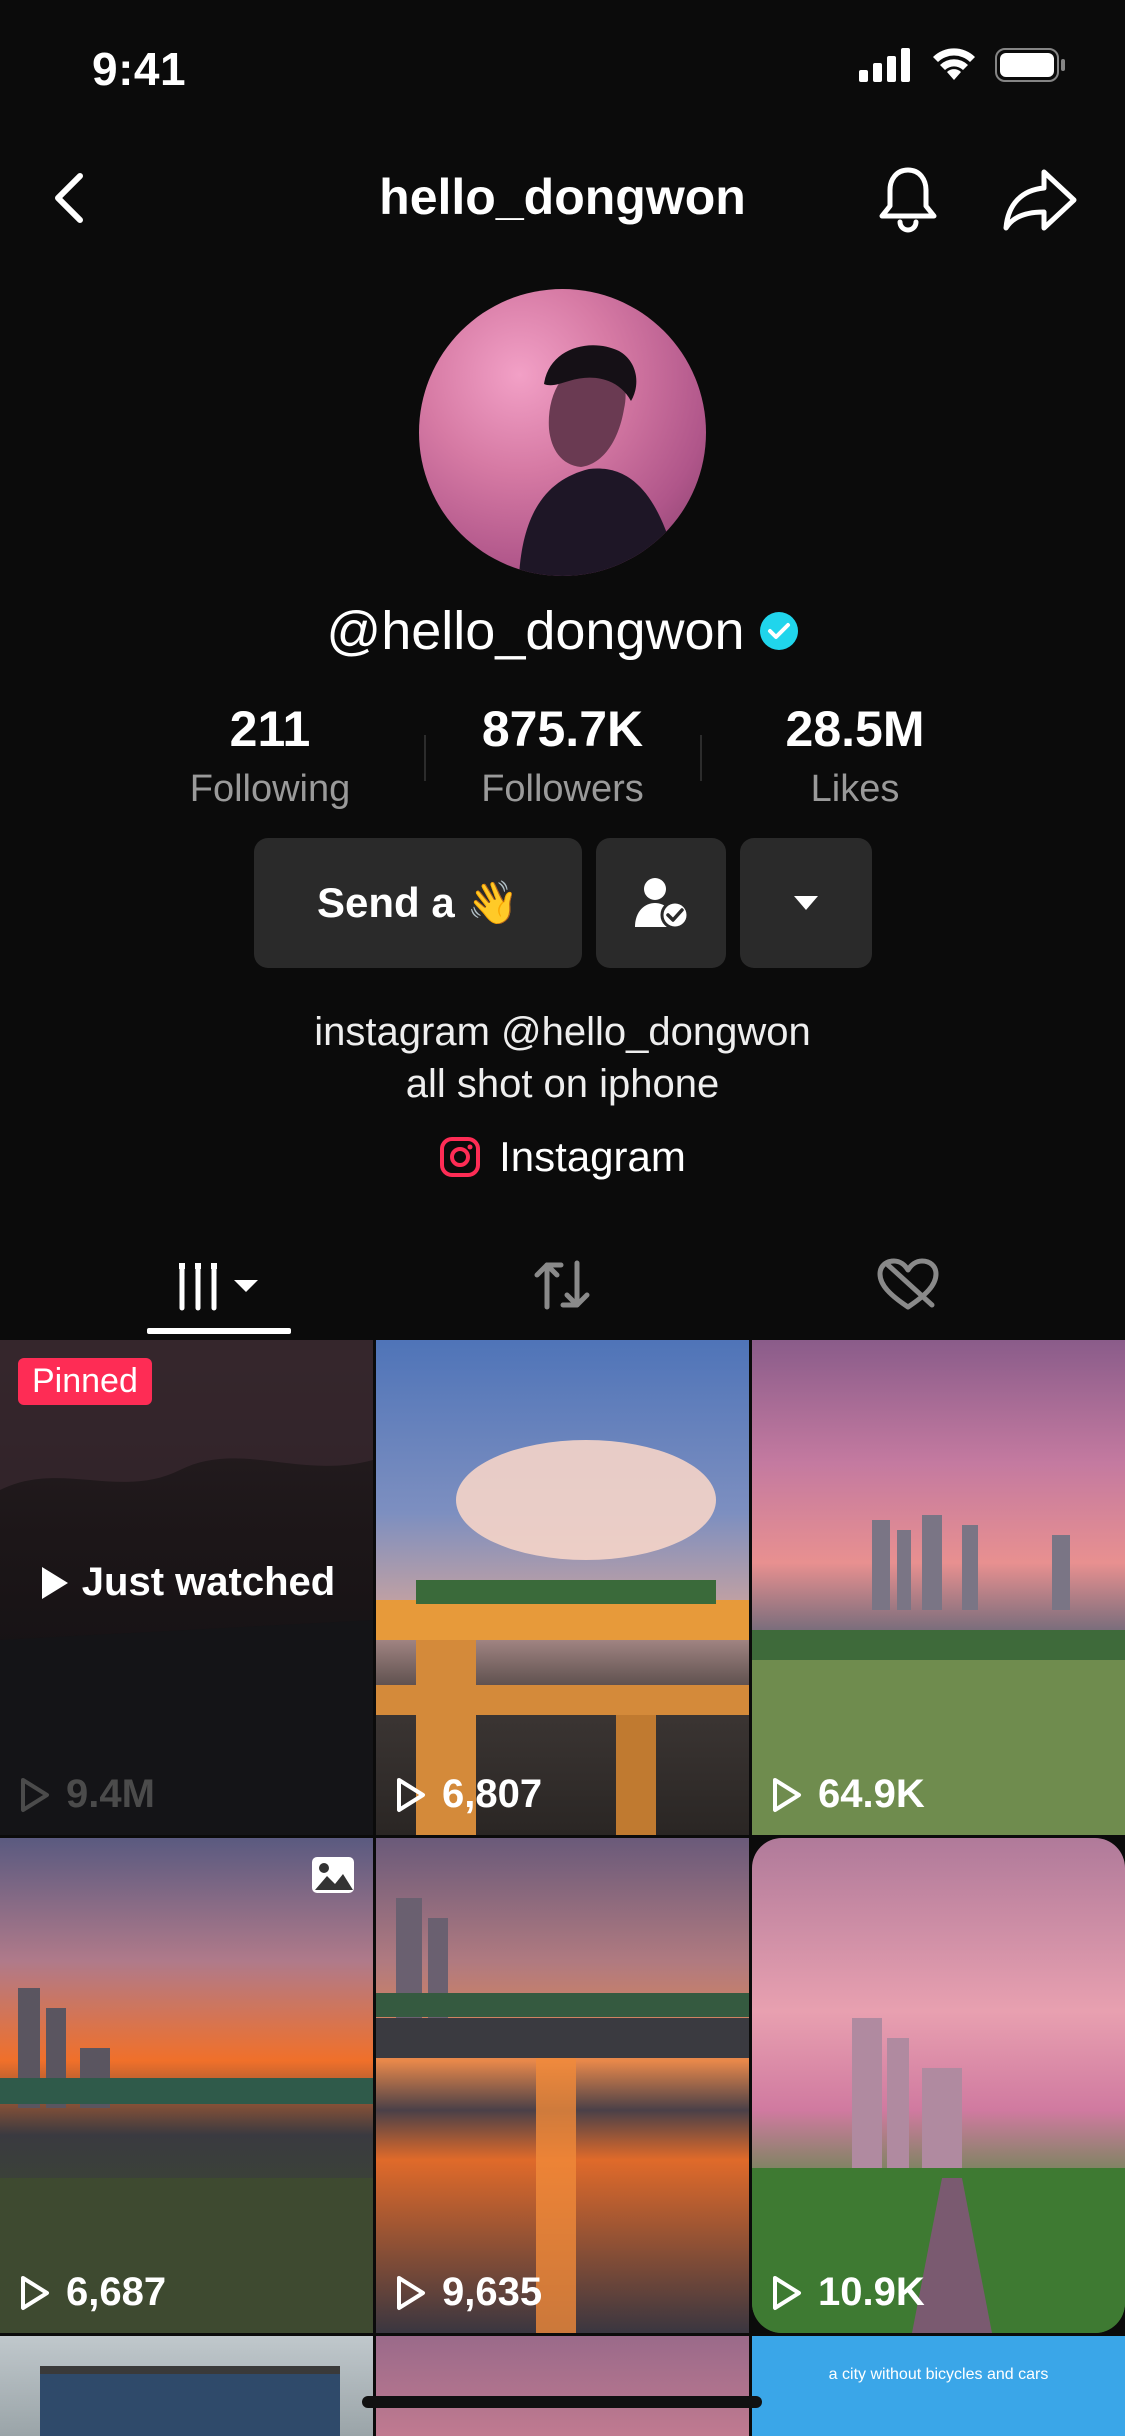  I want to click on view-count: 6,687, so click(92, 2292).